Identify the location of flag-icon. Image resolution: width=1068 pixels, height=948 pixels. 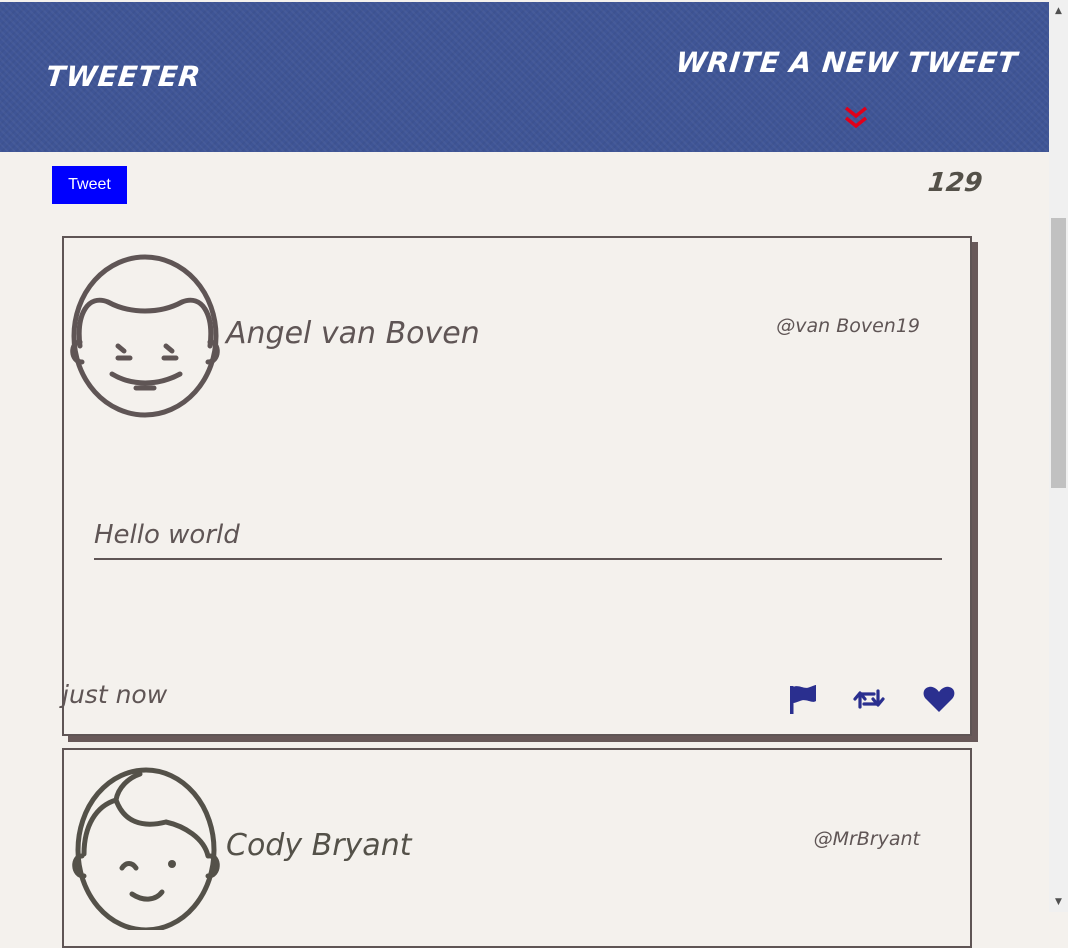
(803, 699).